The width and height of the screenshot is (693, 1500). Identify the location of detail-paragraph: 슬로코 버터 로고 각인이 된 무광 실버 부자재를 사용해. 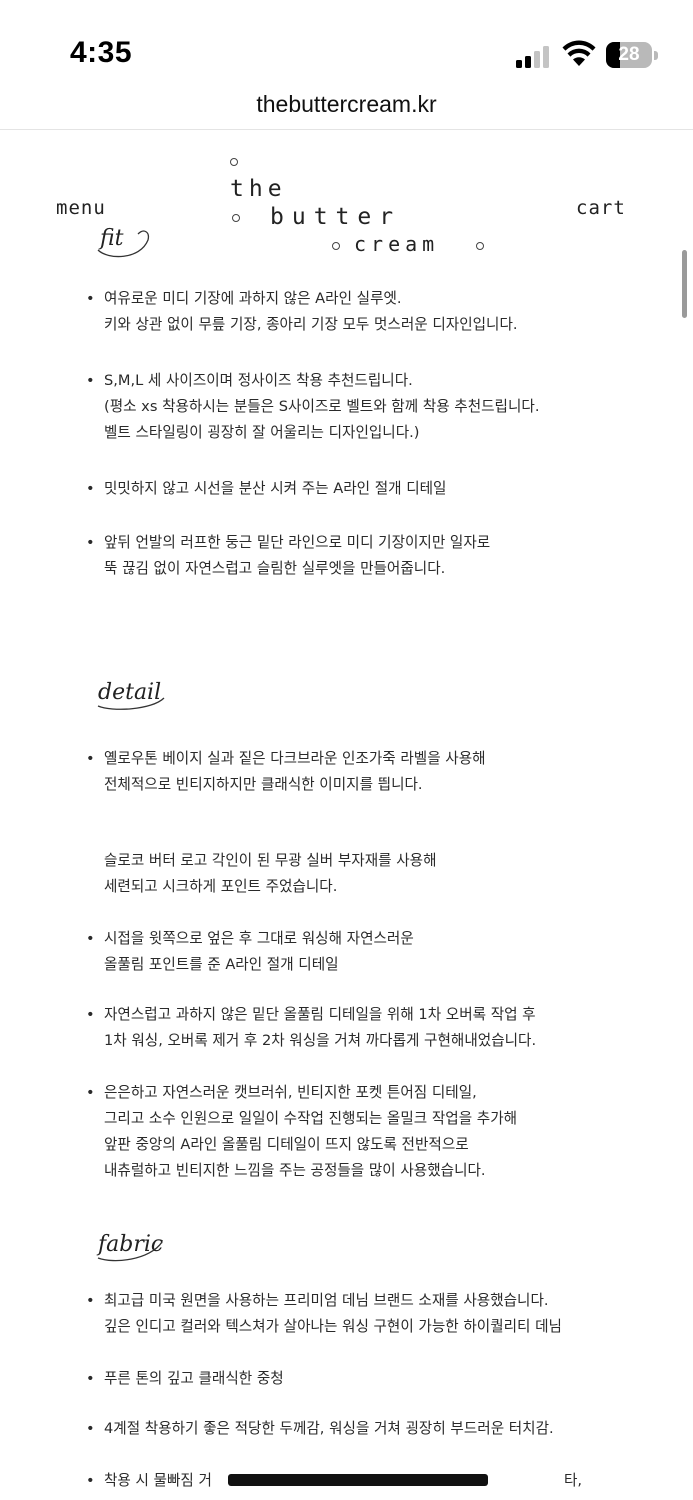
(270, 860).